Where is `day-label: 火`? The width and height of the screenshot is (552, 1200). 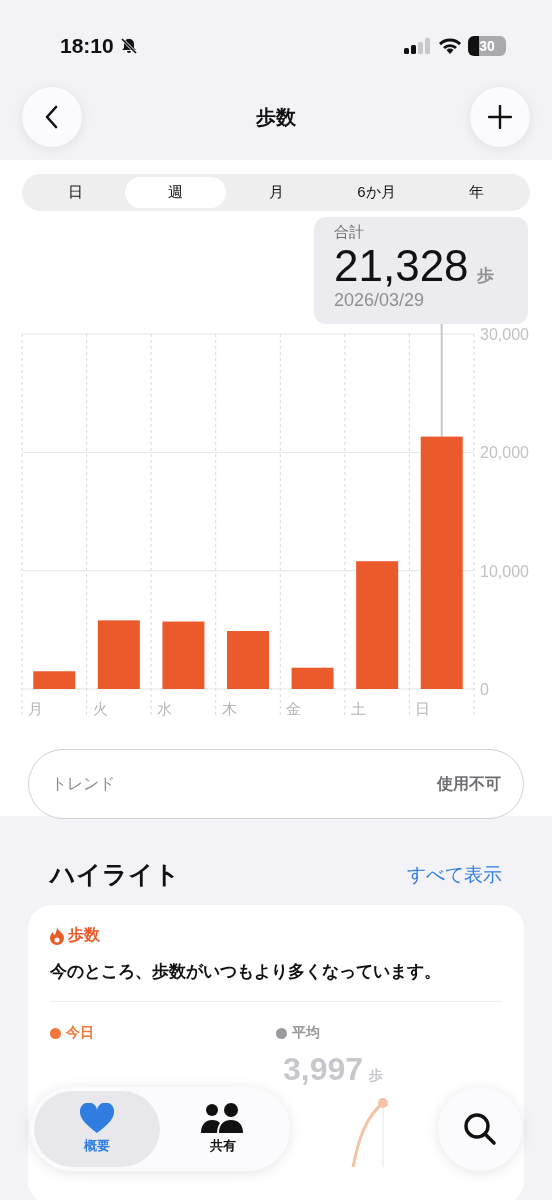
day-label: 火 is located at coordinates (100, 708).